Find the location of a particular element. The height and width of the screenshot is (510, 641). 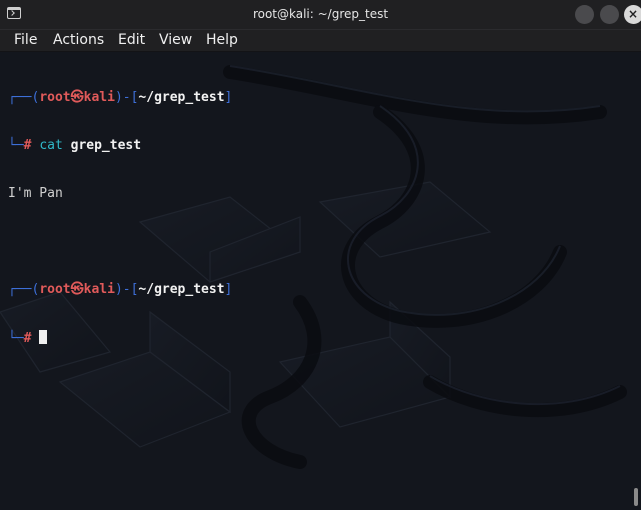

menu-bar: File Actions Edit View Help is located at coordinates (320, 41).